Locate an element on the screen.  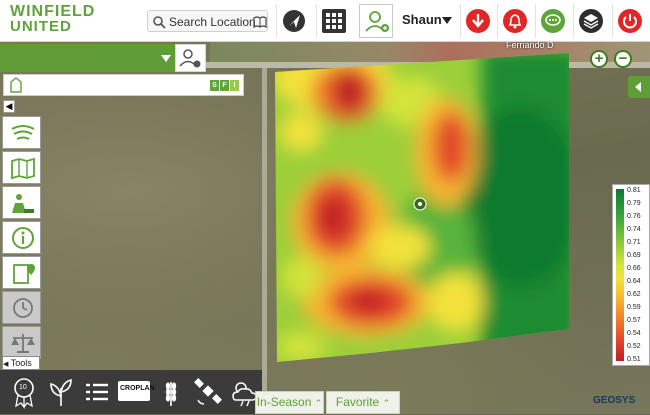
zoom-out-button: − is located at coordinates (623, 59).